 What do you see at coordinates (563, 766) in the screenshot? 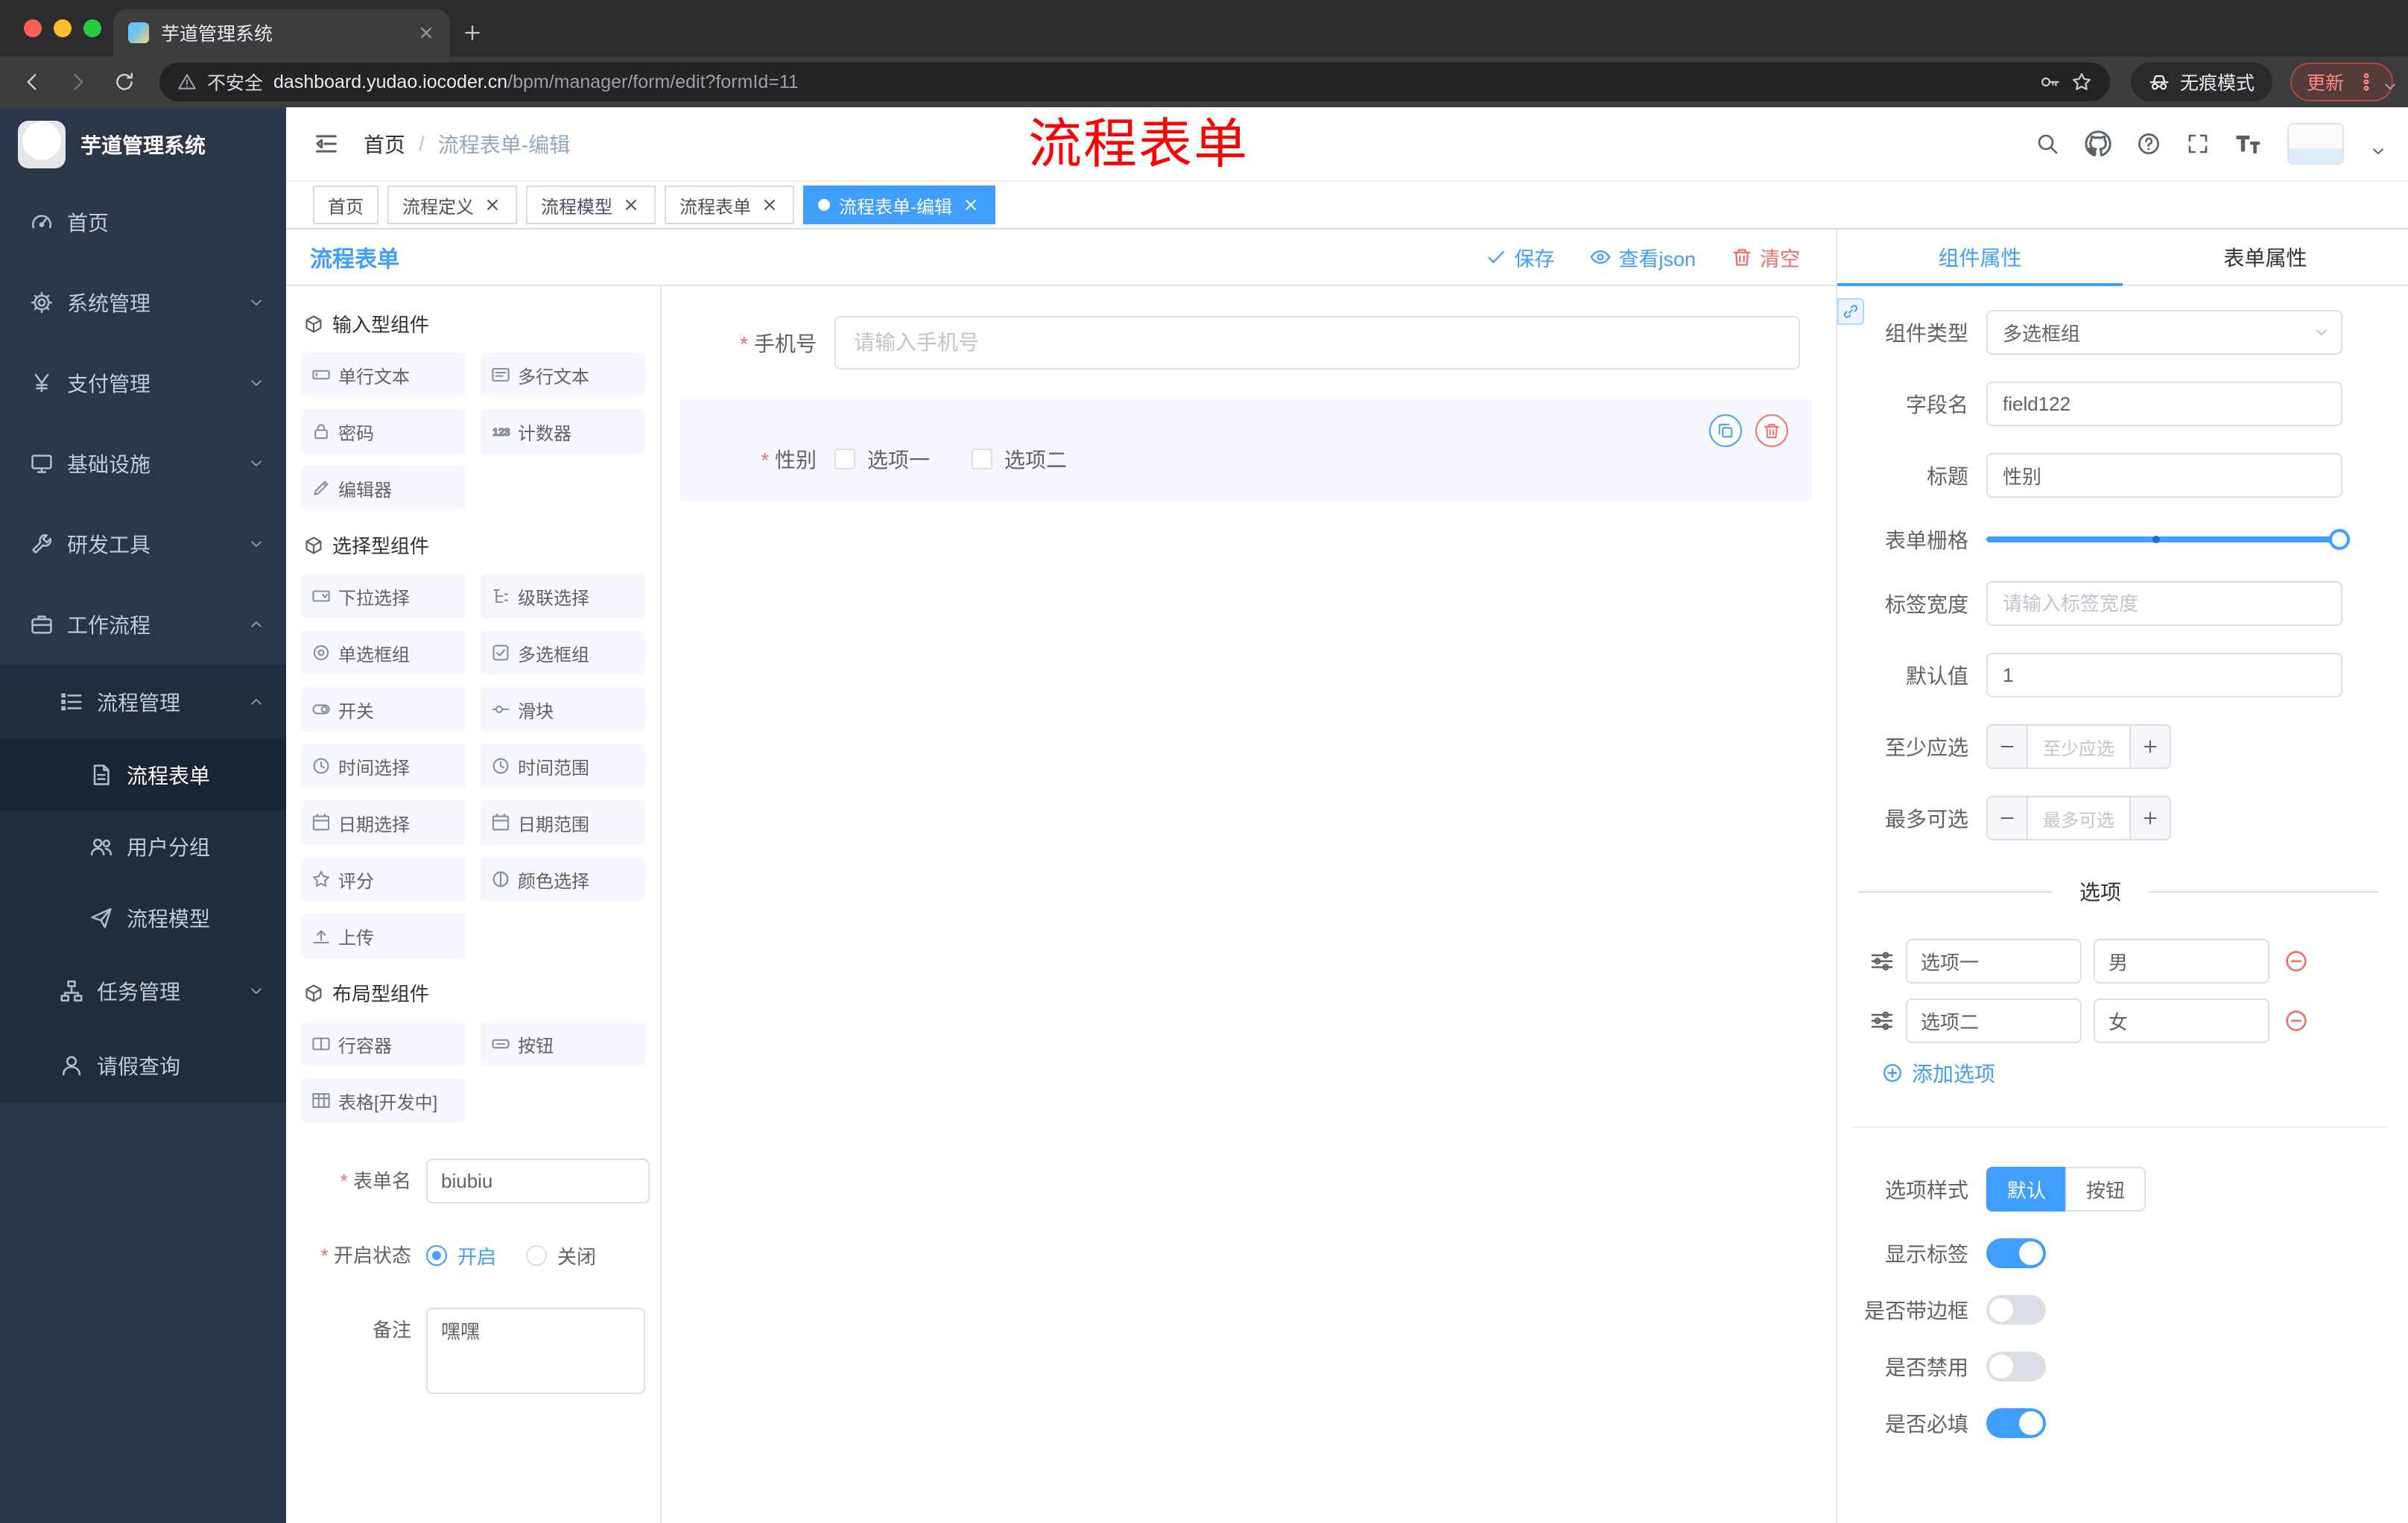
I see `palette-item-time-range: 时间范围` at bounding box center [563, 766].